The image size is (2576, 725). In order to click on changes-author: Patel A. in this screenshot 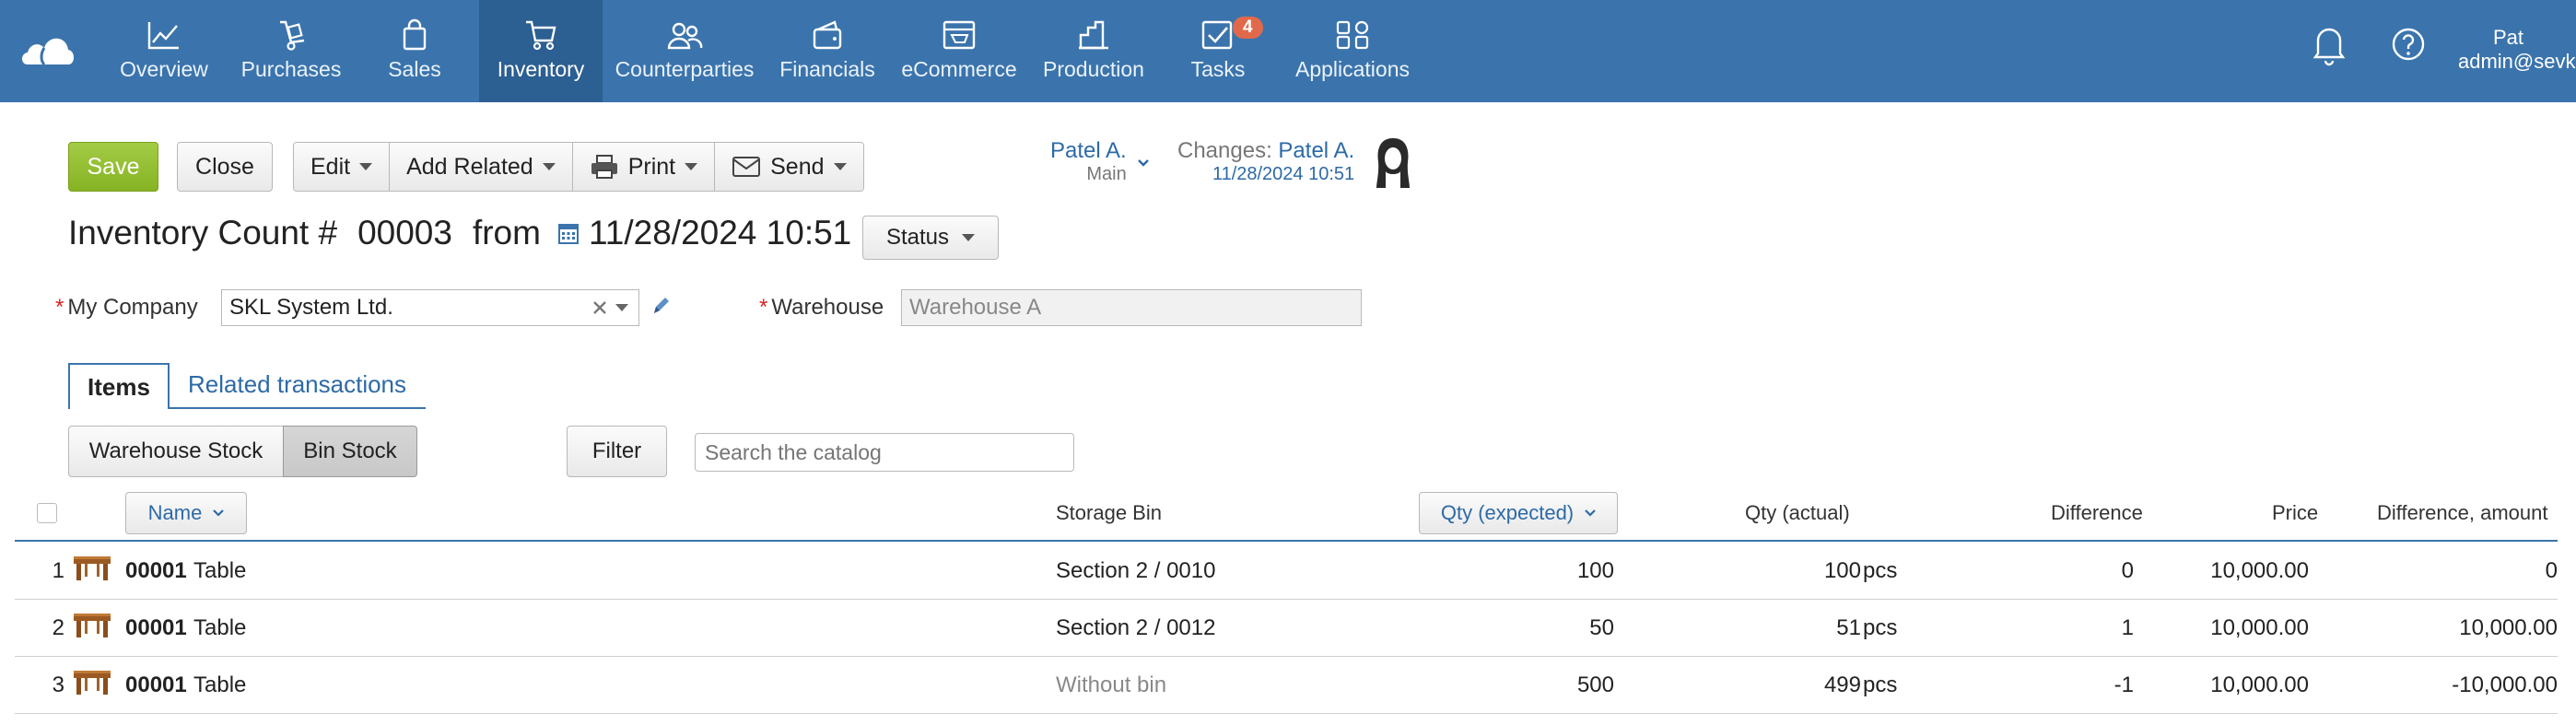, I will do `click(1316, 151)`.